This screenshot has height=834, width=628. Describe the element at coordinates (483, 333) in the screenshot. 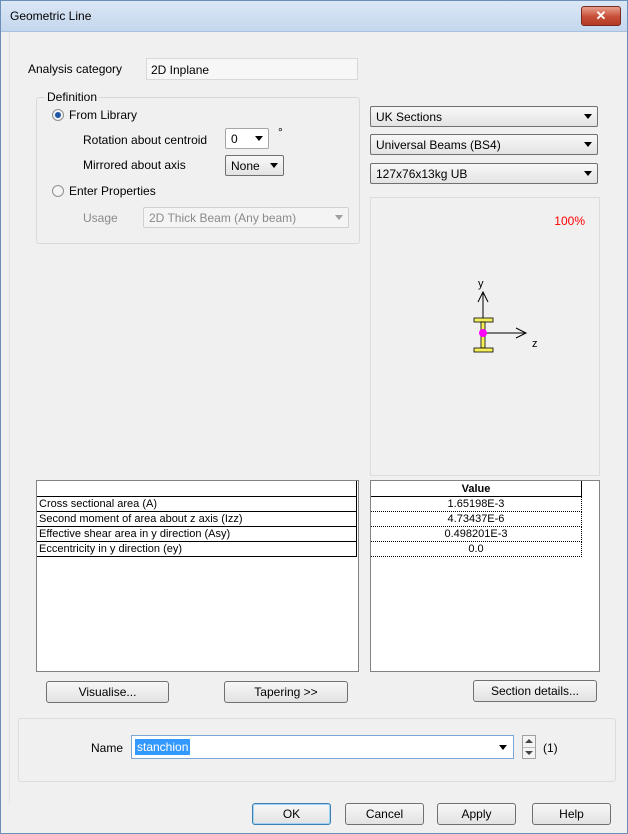

I see `centroid-marker` at that location.